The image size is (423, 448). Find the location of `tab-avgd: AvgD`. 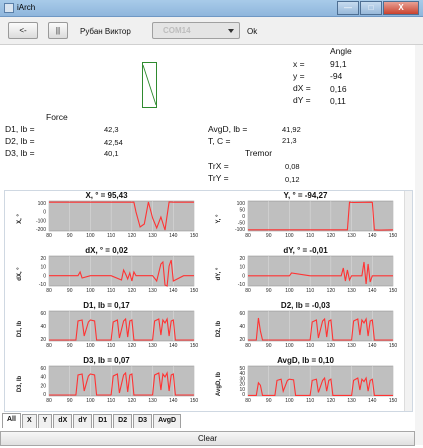

tab-avgd: AvgD is located at coordinates (167, 421).